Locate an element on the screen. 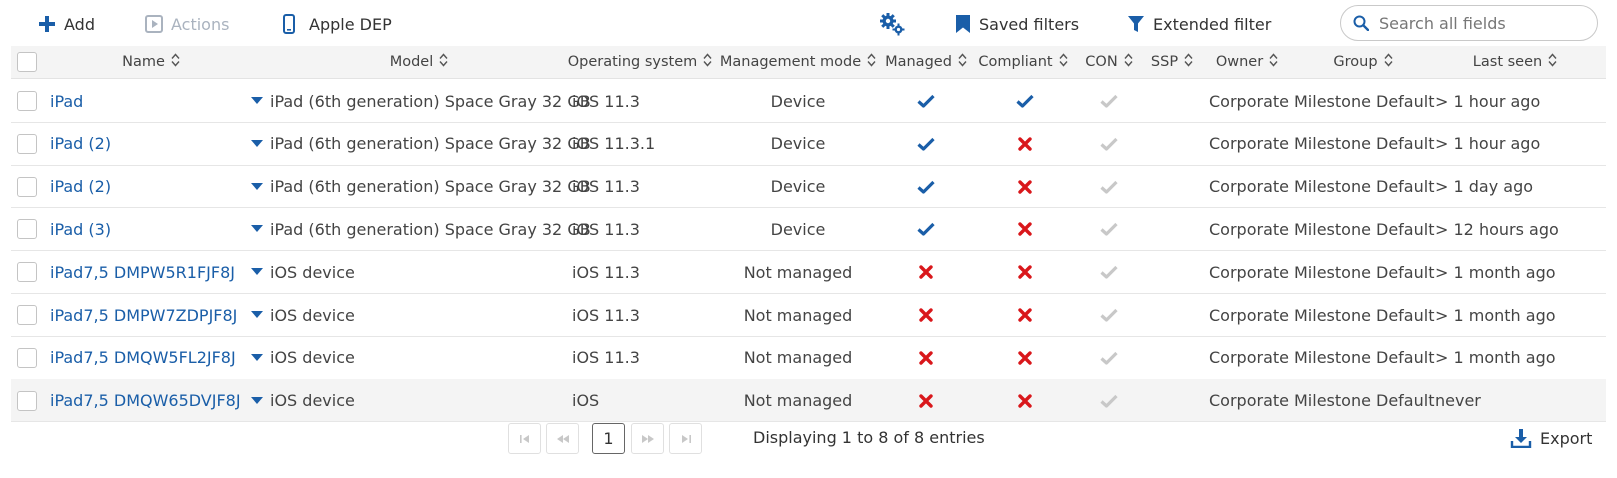 The width and height of the screenshot is (1617, 478). device-name-link: iPad is located at coordinates (66, 101).